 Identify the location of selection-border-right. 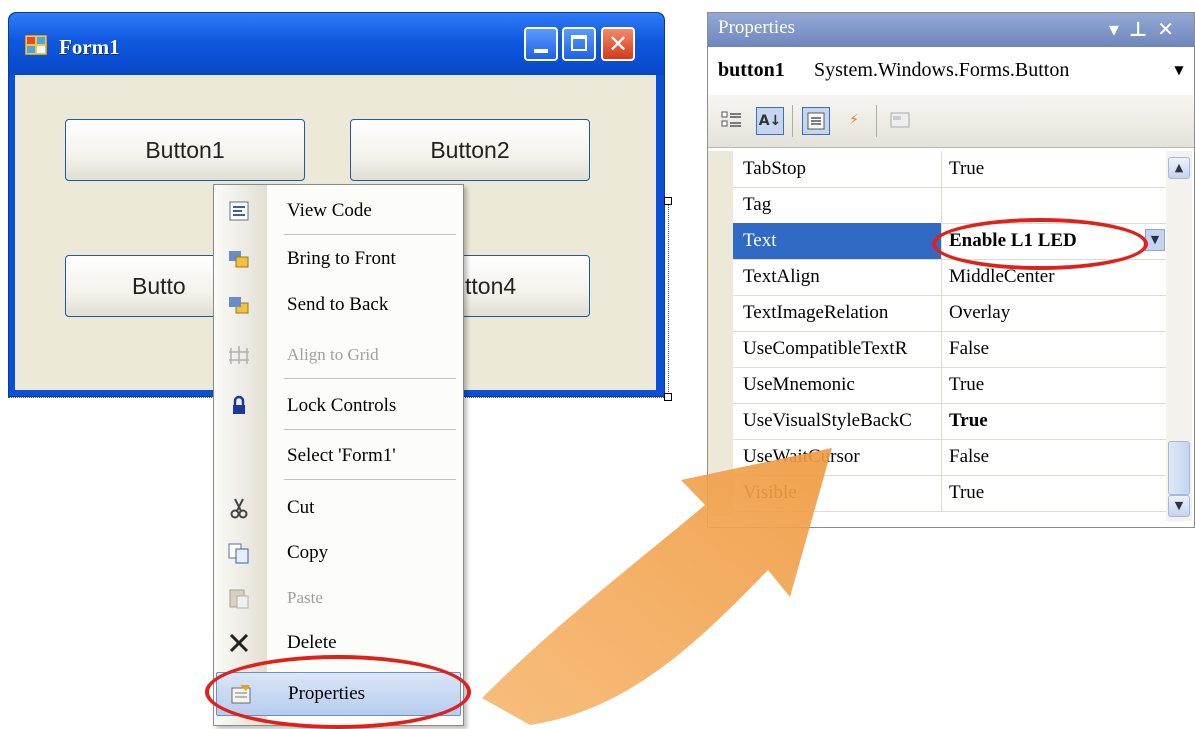
(668, 298).